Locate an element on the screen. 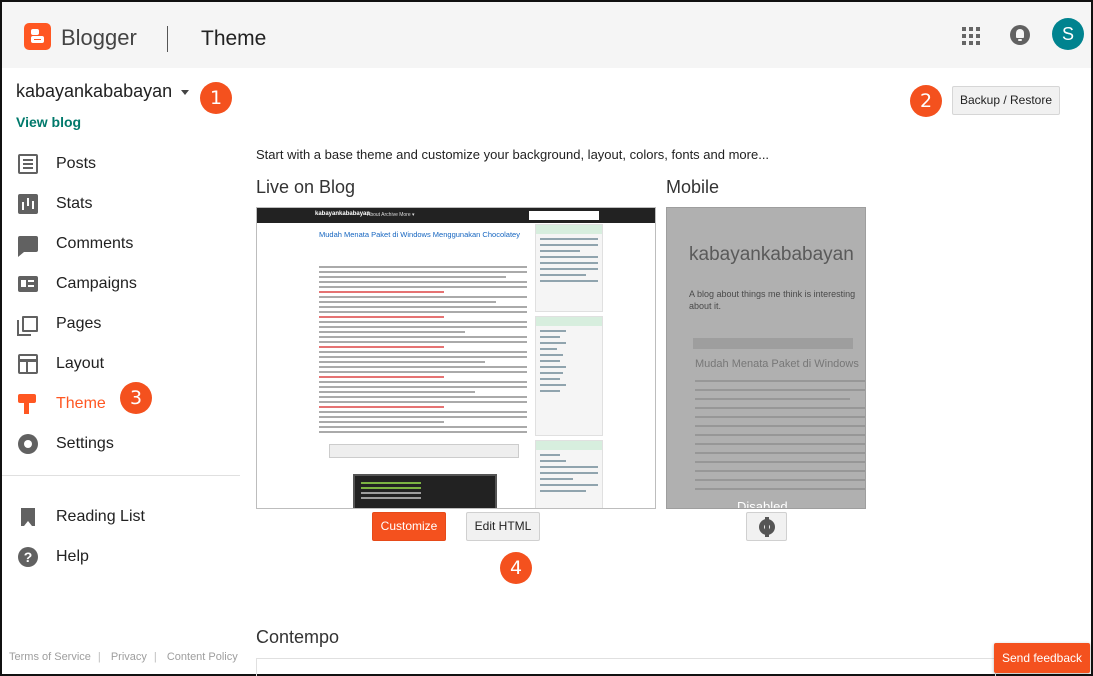 This screenshot has width=1093, height=676. notifications-bell-icon is located at coordinates (1020, 35).